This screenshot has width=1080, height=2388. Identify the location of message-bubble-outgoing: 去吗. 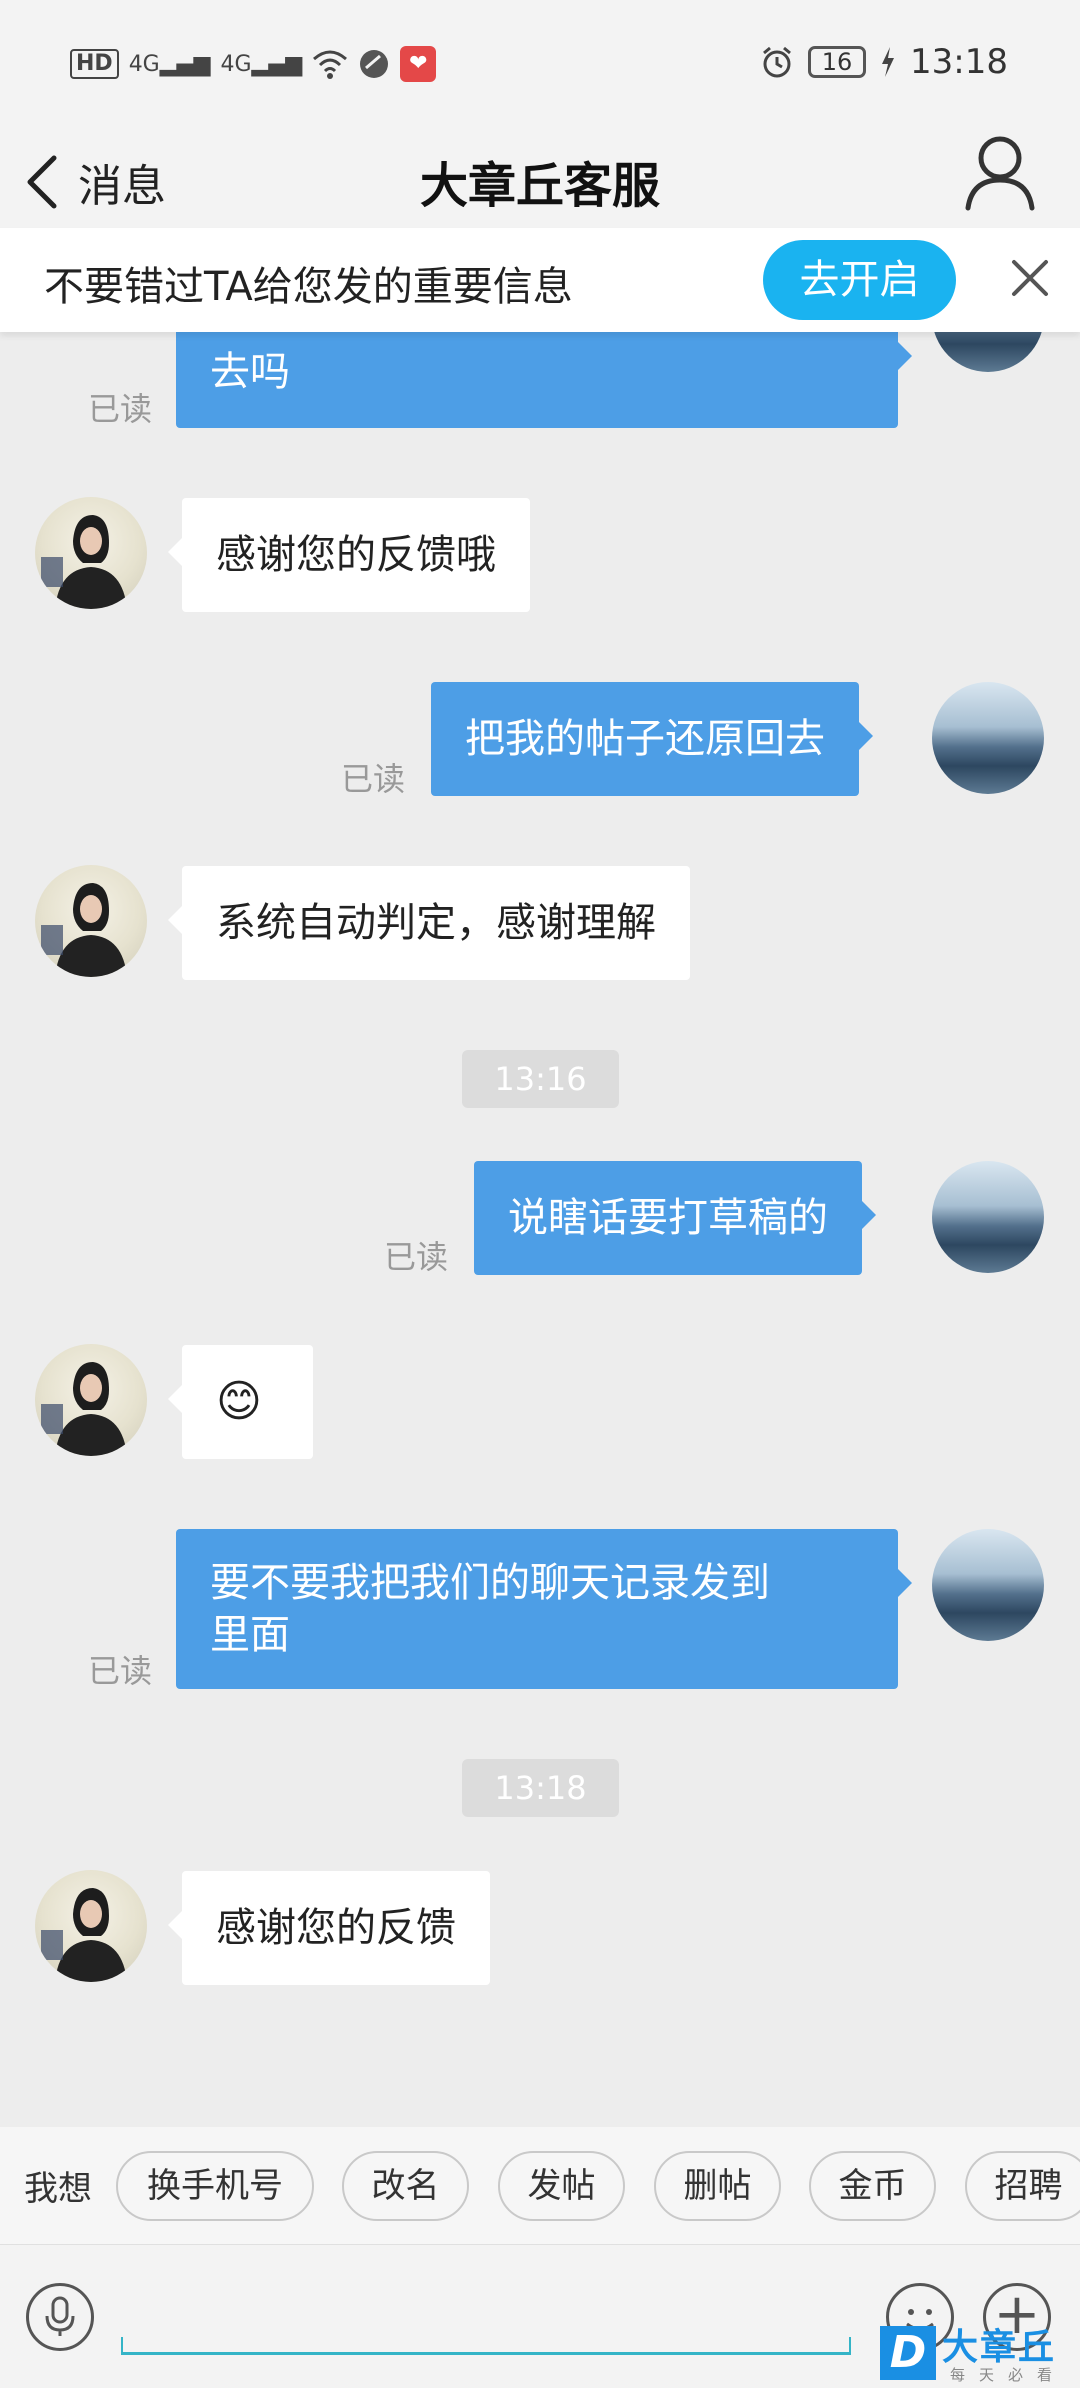
(544, 380).